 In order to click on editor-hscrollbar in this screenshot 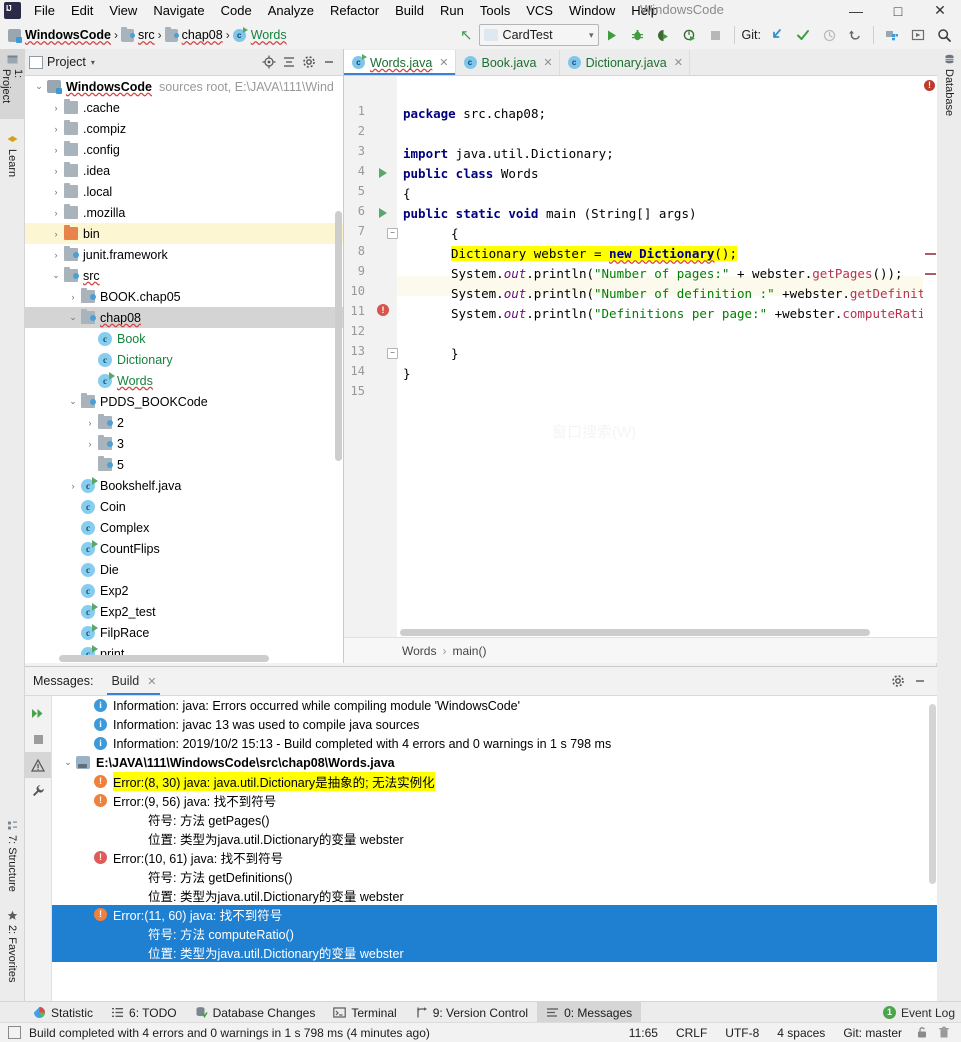, I will do `click(660, 632)`.